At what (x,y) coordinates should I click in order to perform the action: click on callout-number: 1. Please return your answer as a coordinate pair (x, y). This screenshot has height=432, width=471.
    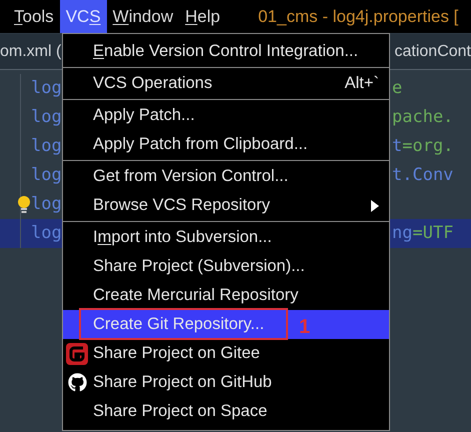
    Looking at the image, I should click on (304, 327).